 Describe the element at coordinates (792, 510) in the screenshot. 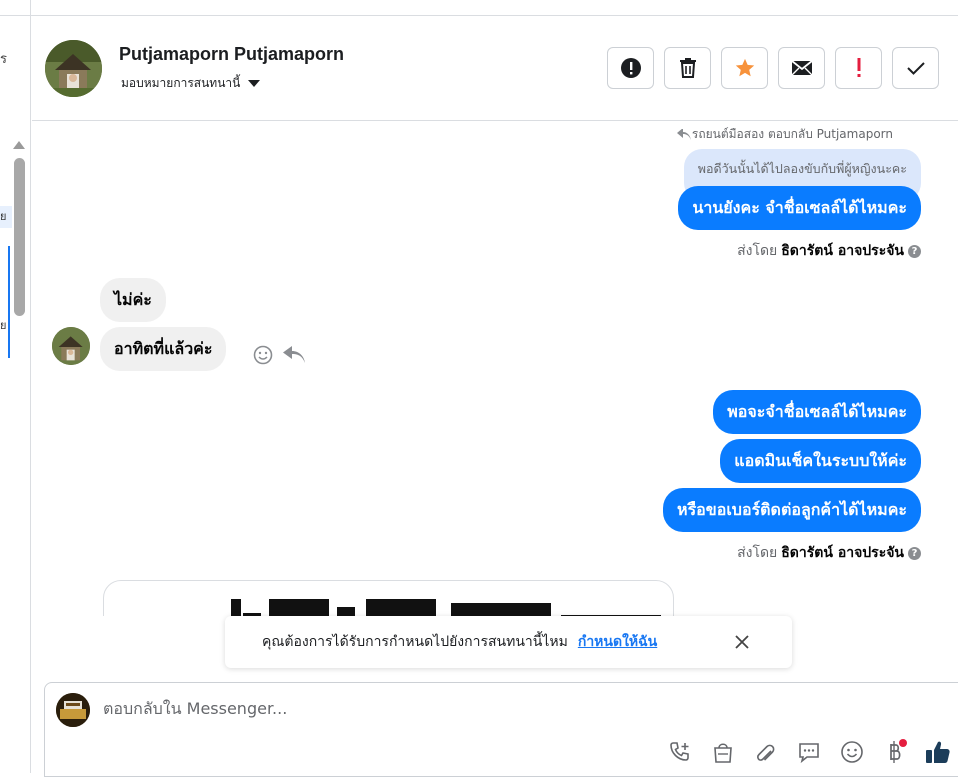

I see `outgoing-message: หรือขอเบอร์ติดต่อลูกค้าได้ไหมคะ` at that location.